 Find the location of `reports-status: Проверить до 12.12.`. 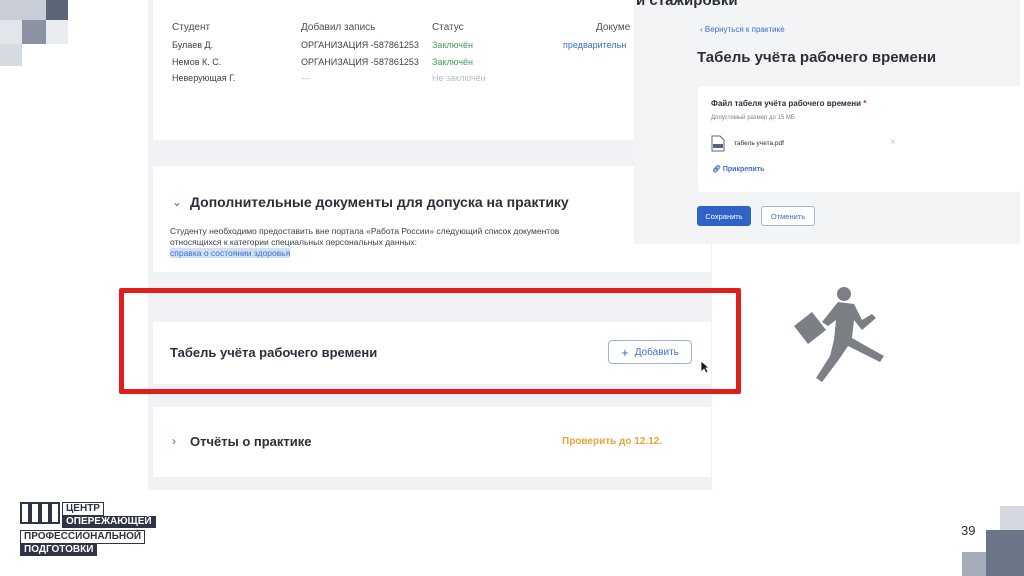

reports-status: Проверить до 12.12. is located at coordinates (612, 441).